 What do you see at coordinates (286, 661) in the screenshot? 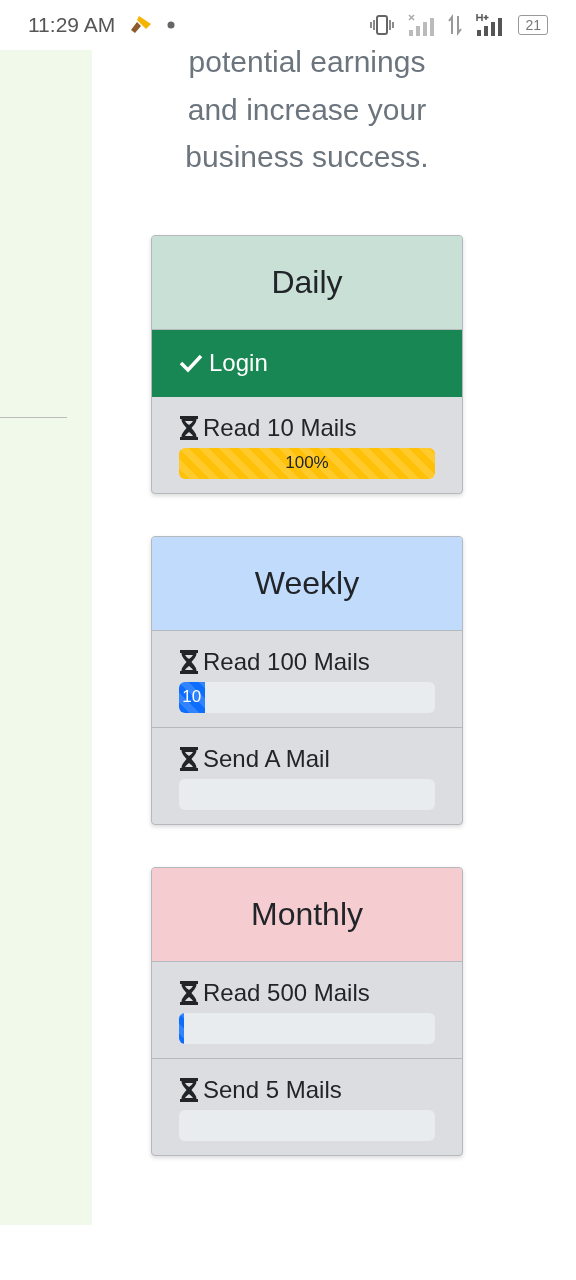
I see `task-label: Read 100 Mails` at bounding box center [286, 661].